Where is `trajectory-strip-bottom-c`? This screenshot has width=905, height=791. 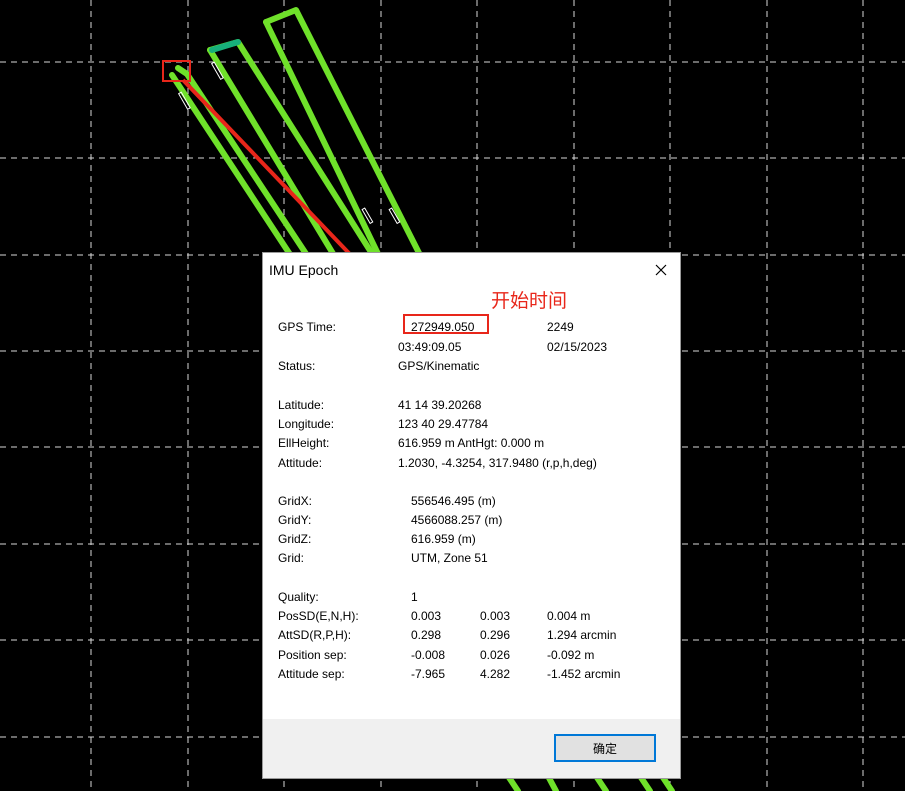 trajectory-strip-bottom-c is located at coordinates (601, 782).